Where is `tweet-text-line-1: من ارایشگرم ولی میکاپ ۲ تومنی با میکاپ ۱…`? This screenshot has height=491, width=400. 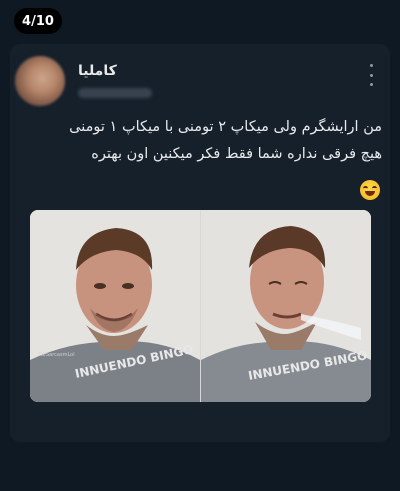 tweet-text-line-1: من ارایشگرم ولی میکاپ ۲ تومنی با میکاپ ۱… is located at coordinates (225, 127).